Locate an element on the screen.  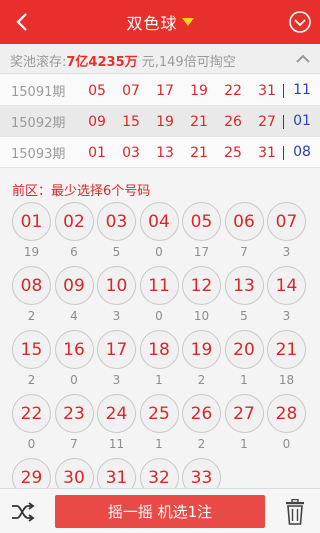
number-ball: 07 is located at coordinates (286, 221).